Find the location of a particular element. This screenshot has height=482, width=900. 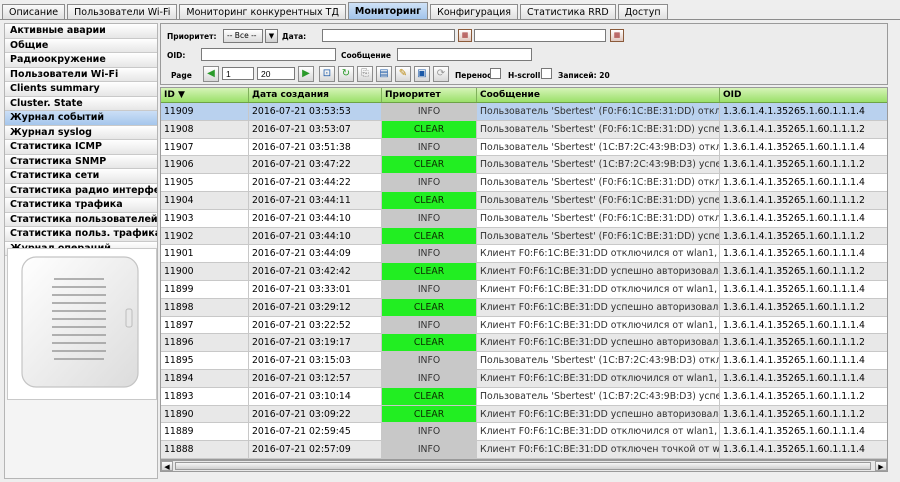

device-image is located at coordinates (82, 324).